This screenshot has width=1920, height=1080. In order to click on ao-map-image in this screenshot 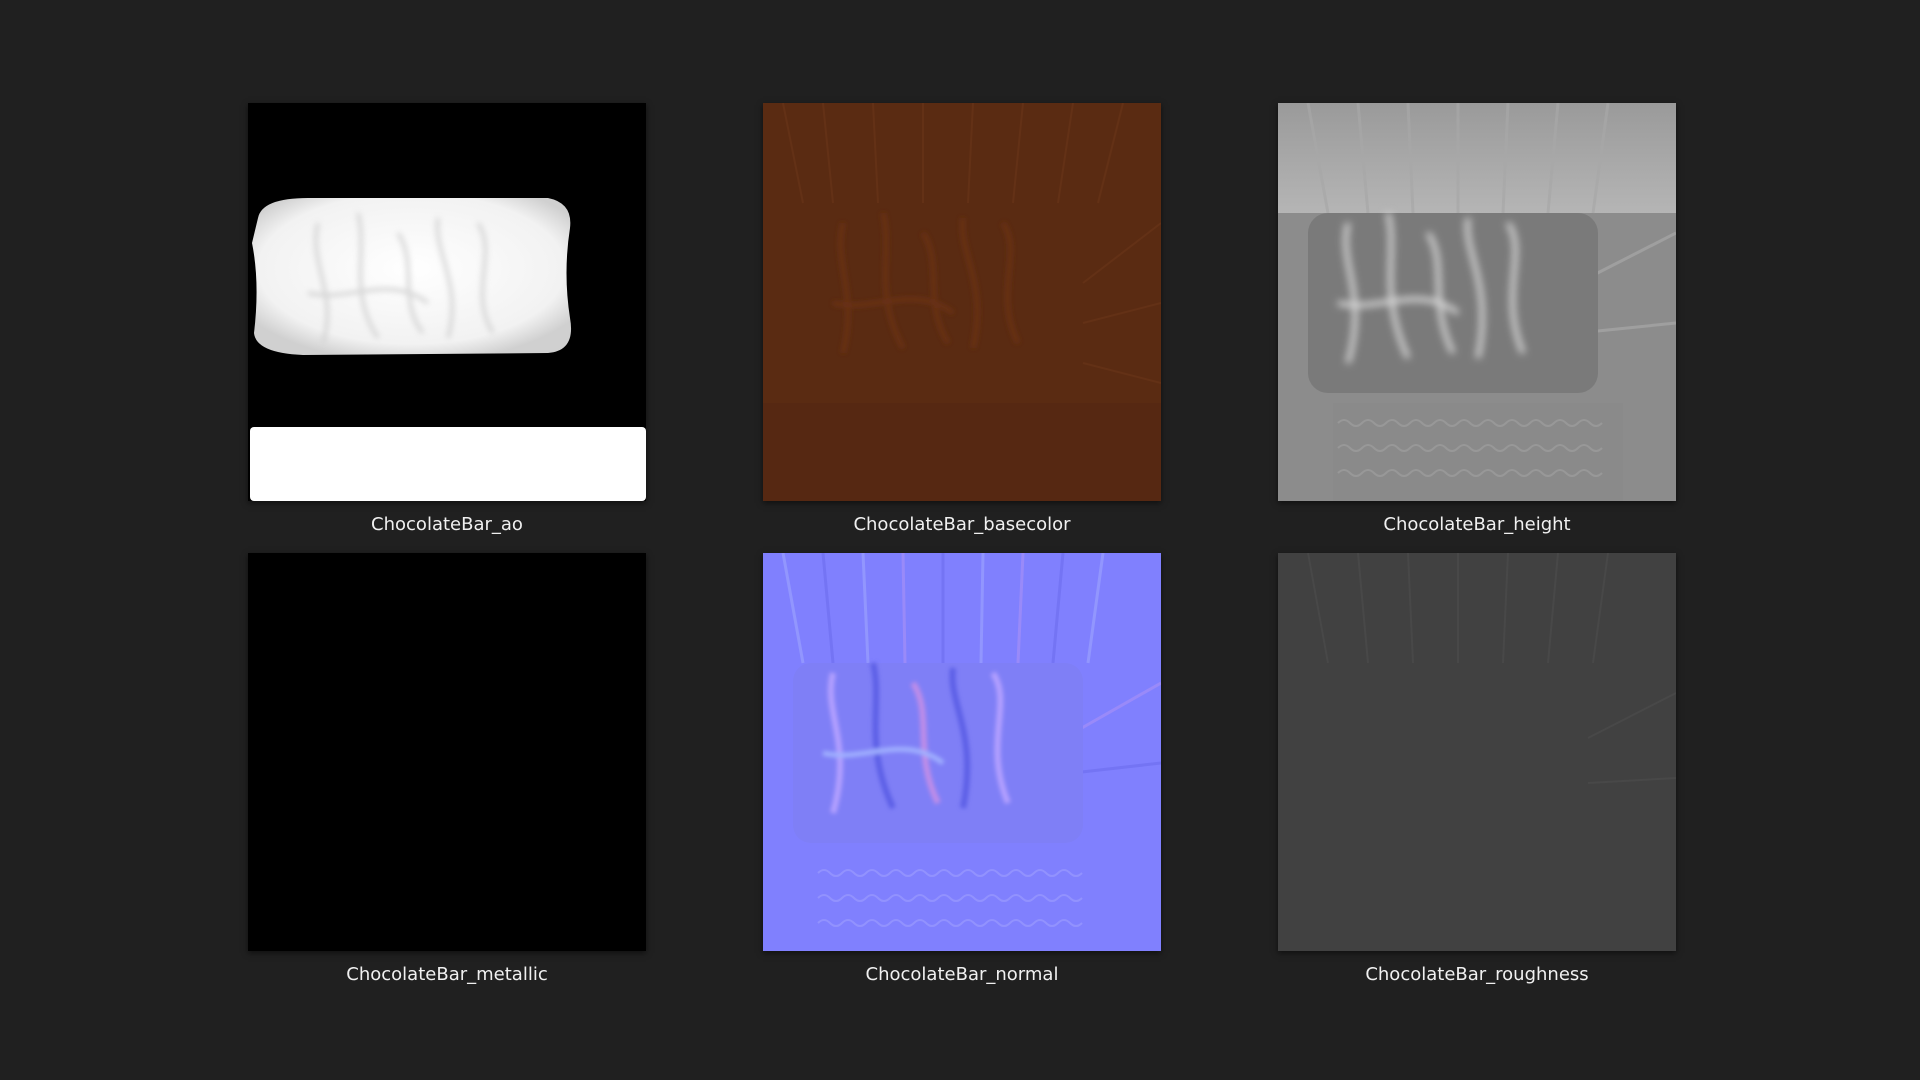, I will do `click(447, 302)`.